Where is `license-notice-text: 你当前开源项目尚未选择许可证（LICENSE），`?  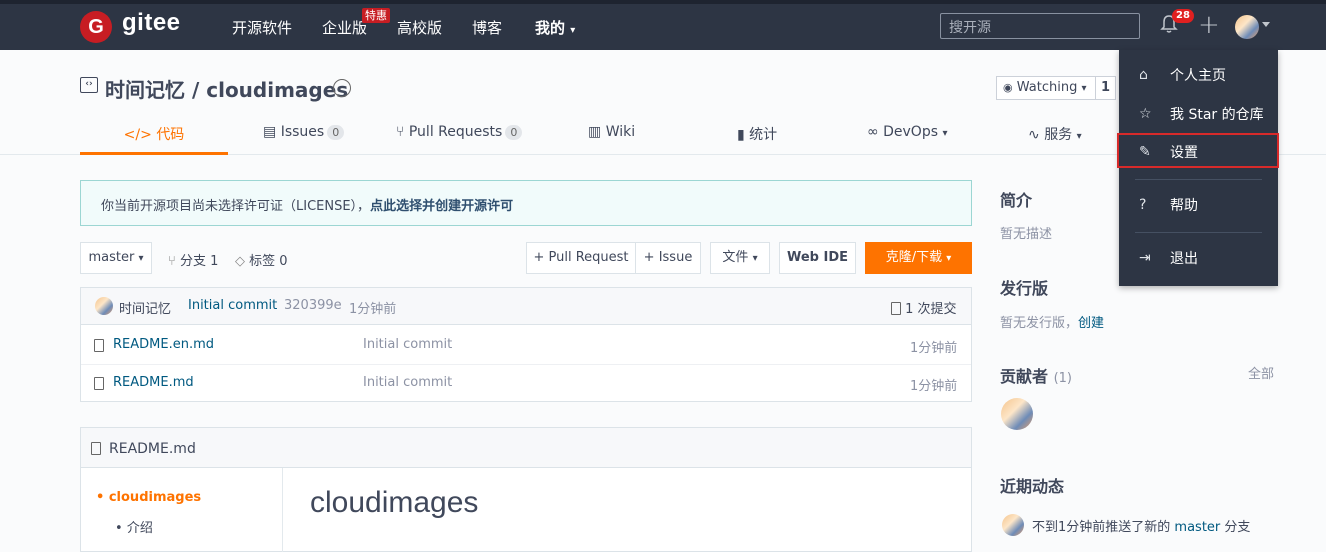
license-notice-text: 你当前开源项目尚未选择许可证（LICENSE）， is located at coordinates (236, 206).